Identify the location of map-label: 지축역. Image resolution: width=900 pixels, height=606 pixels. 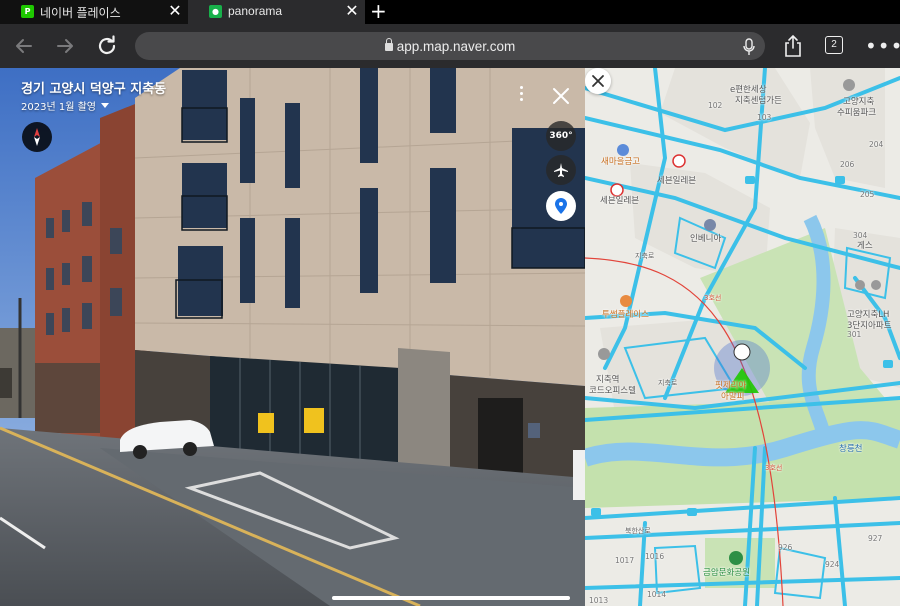
(608, 380).